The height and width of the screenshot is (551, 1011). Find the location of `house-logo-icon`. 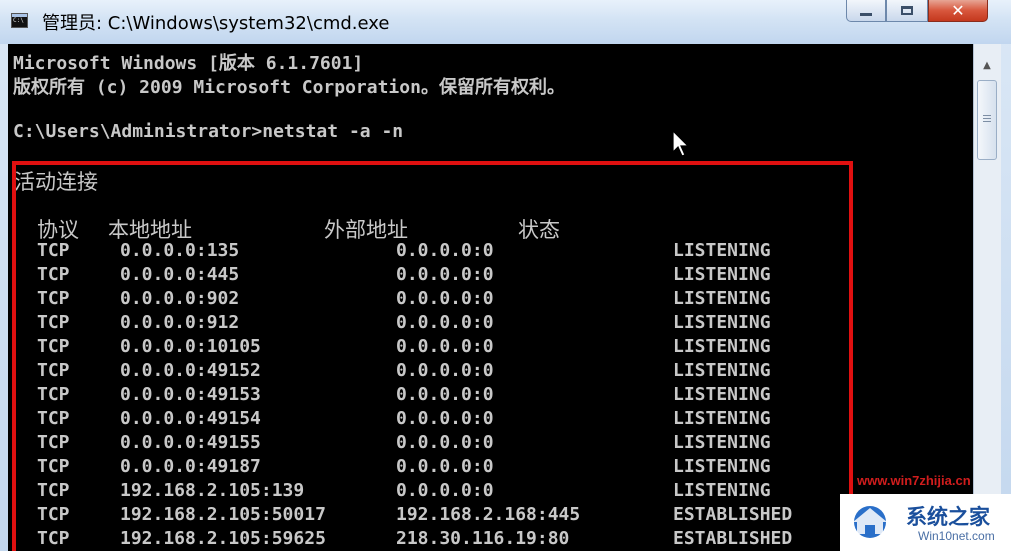

house-logo-icon is located at coordinates (870, 522).